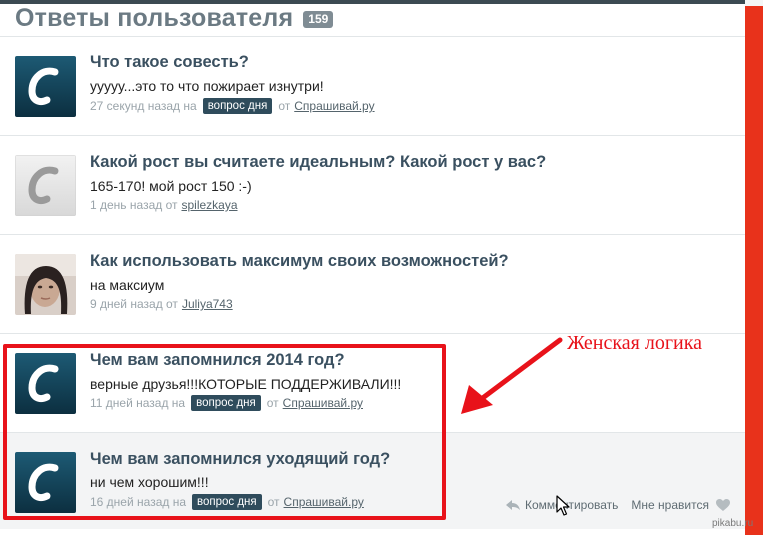 The image size is (763, 535). I want to click on answer-text: на максиум, so click(127, 285).